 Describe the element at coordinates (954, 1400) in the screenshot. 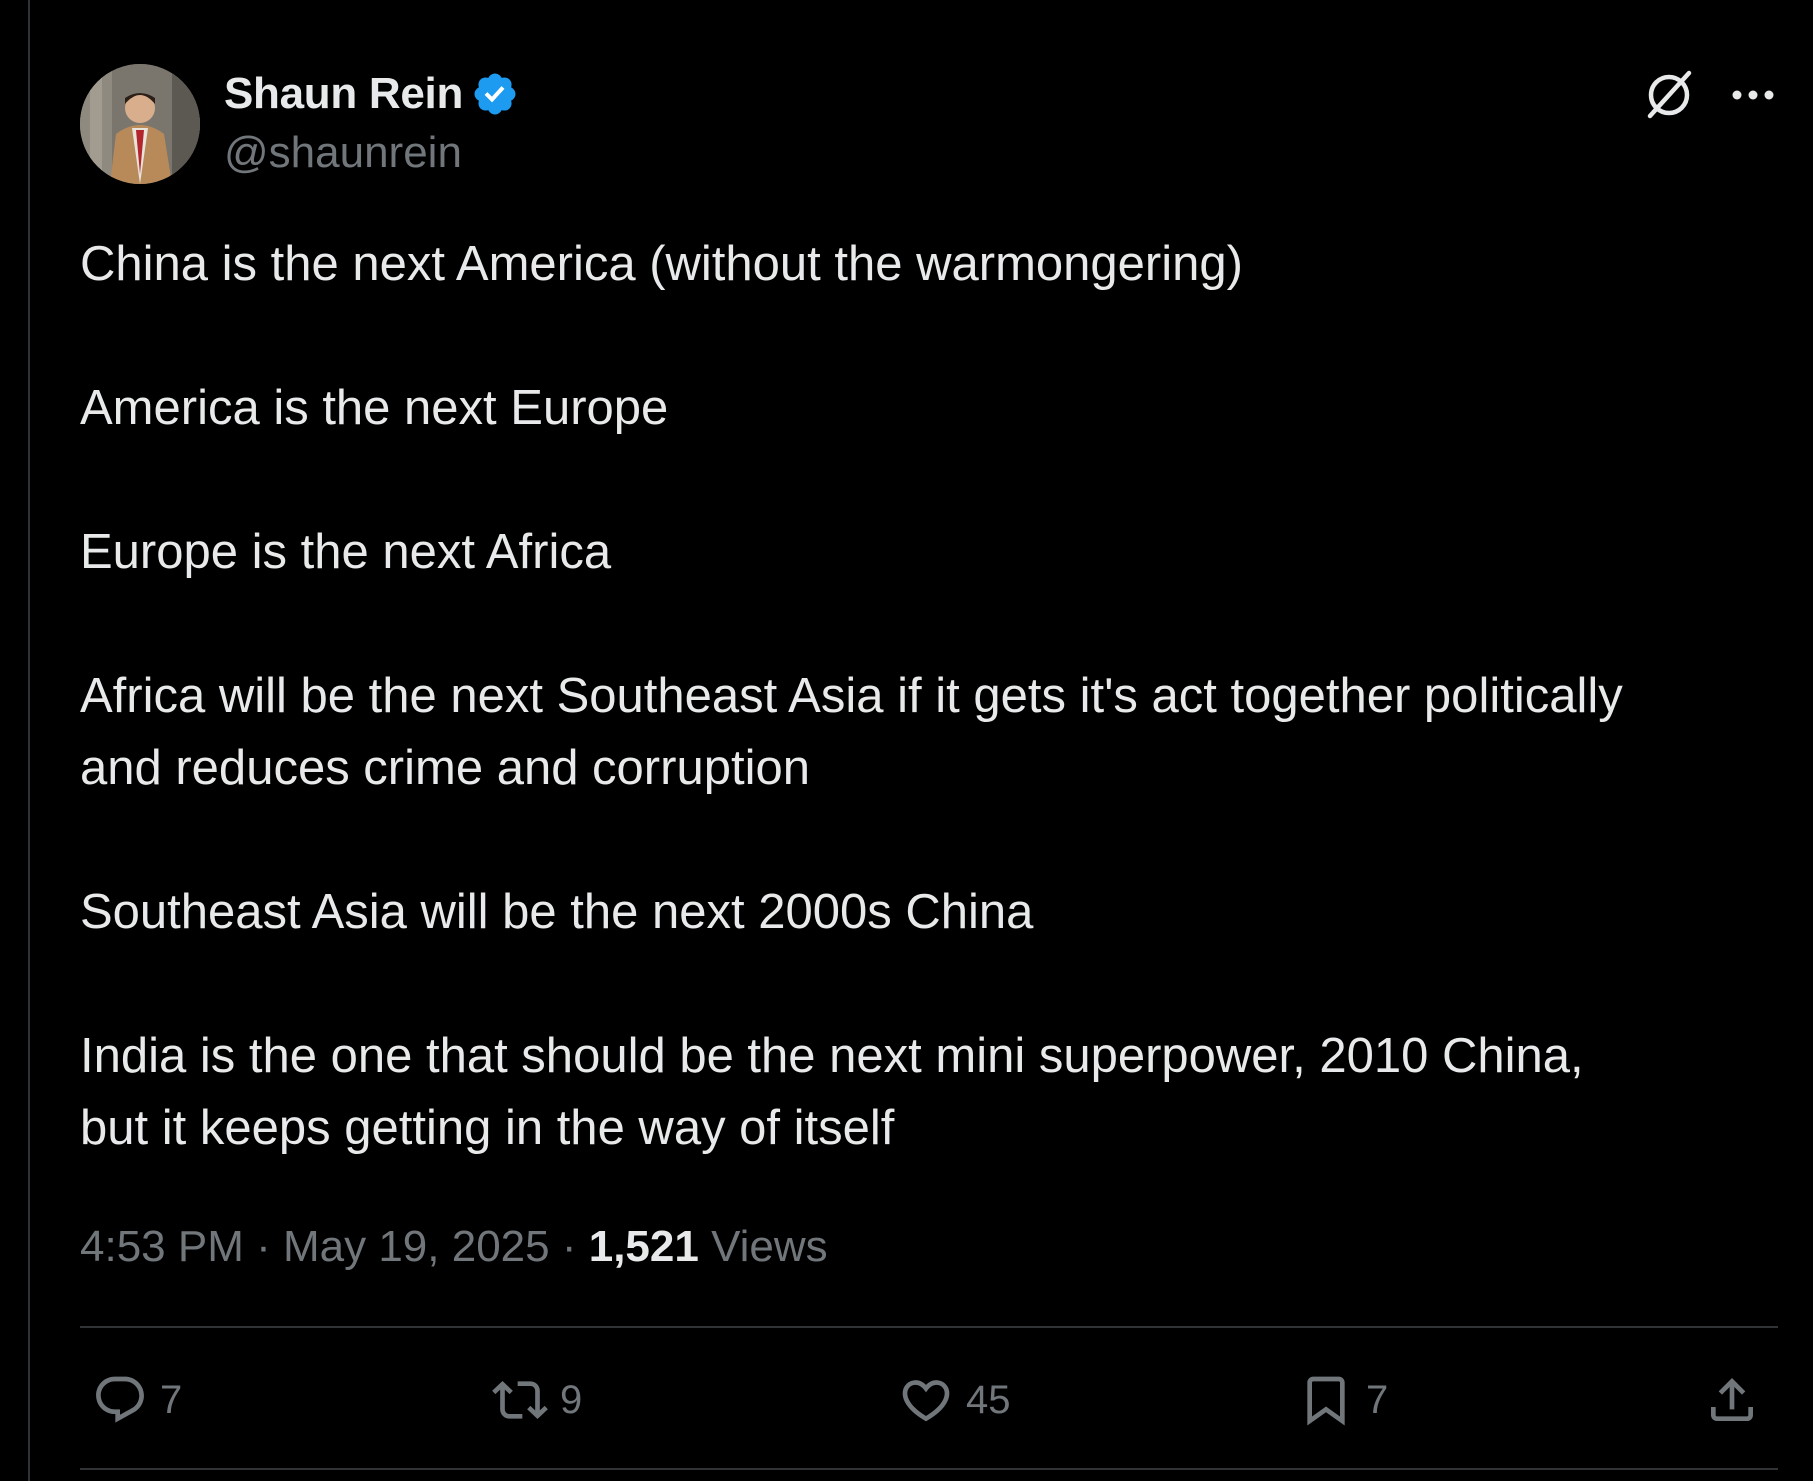

I see `like-button: 45` at that location.